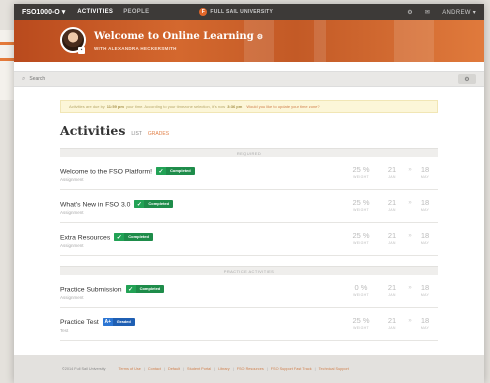 This screenshot has height=383, width=490. What do you see at coordinates (136, 134) in the screenshot?
I see `tab-list: LIST` at bounding box center [136, 134].